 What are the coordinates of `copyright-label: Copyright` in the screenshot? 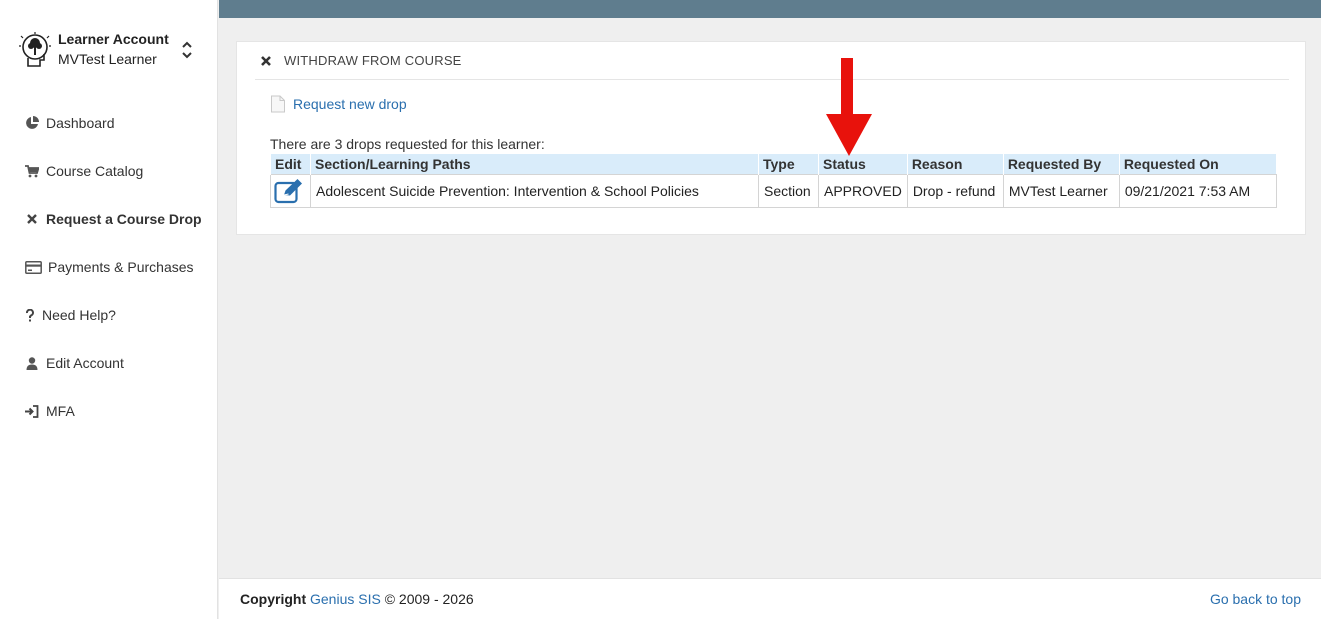 It's located at (273, 599).